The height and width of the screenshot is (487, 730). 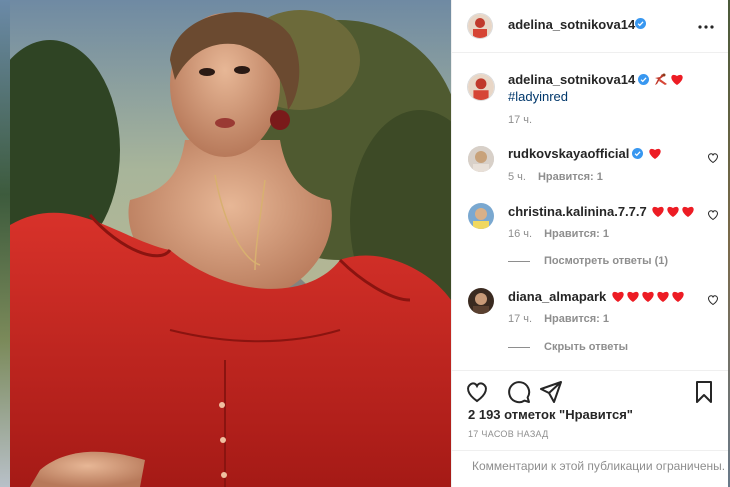 What do you see at coordinates (557, 296) in the screenshot?
I see `comment-username: diana_almapark` at bounding box center [557, 296].